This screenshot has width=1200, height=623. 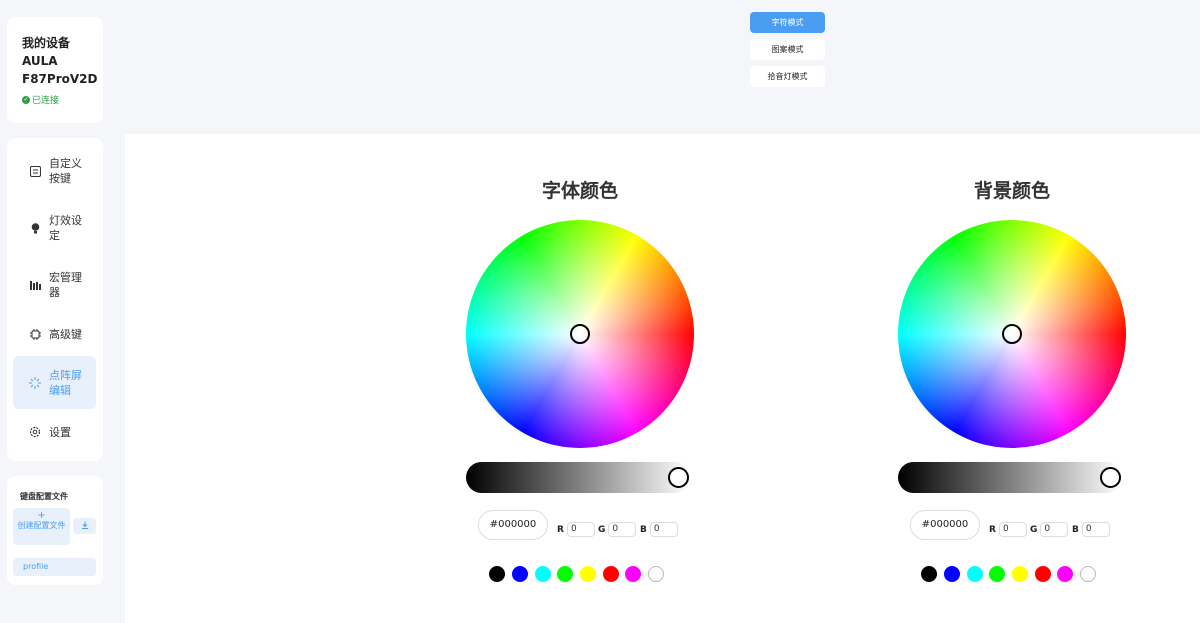 I want to click on font-g-input: 0, so click(x=622, y=529).